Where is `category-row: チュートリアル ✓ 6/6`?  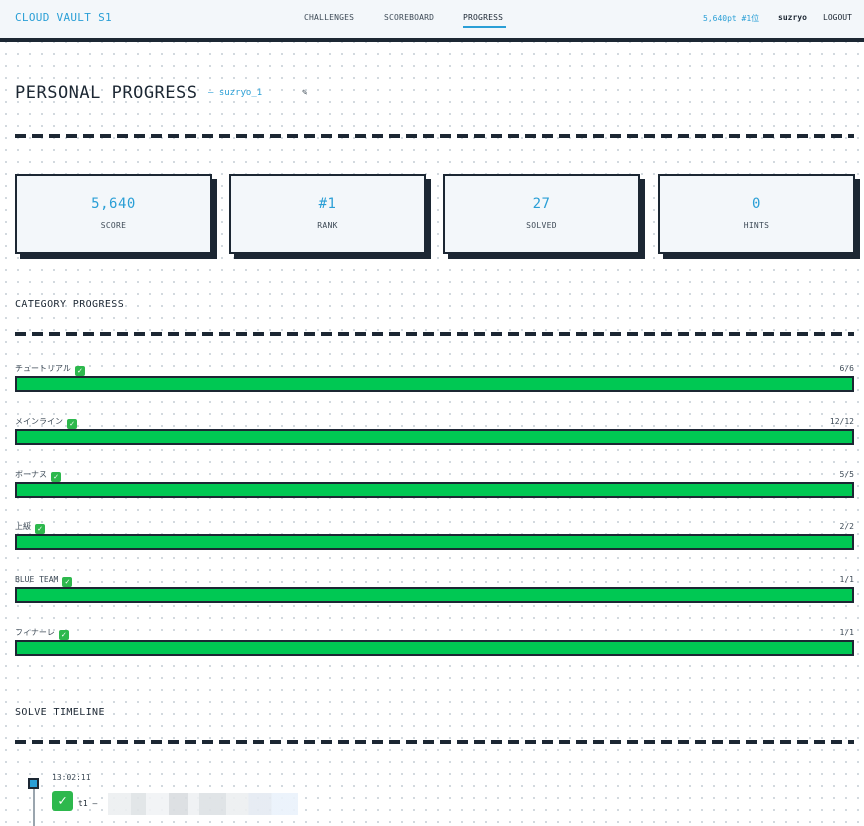
category-row: チュートリアル ✓ 6/6 is located at coordinates (434, 381).